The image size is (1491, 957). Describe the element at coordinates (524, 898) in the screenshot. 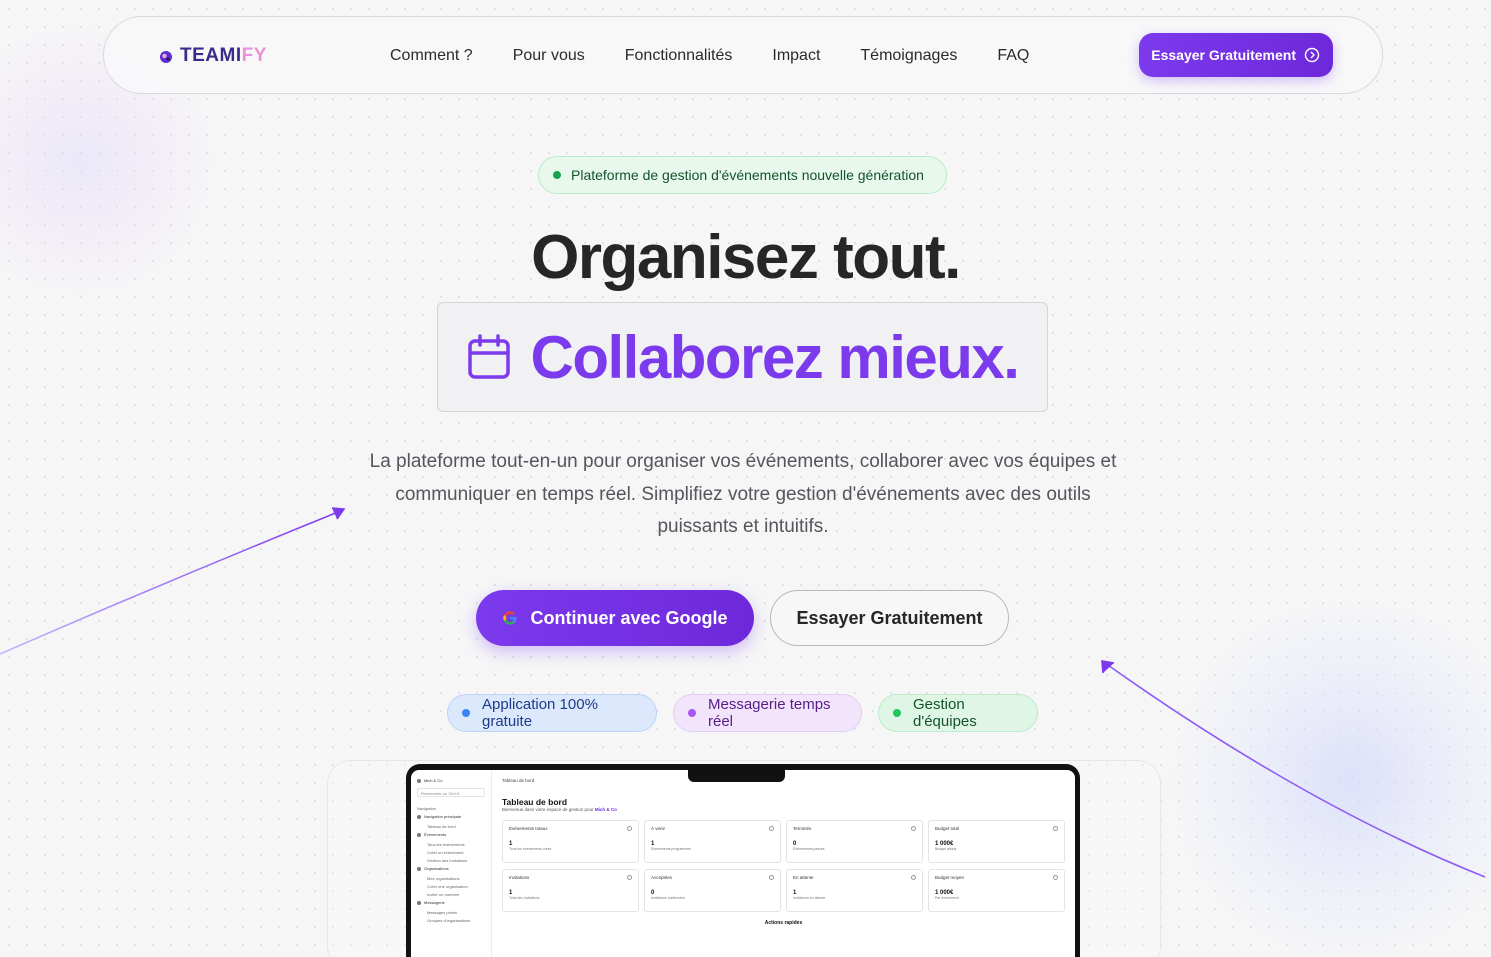

I see `stat-sub: Total des invitations` at that location.